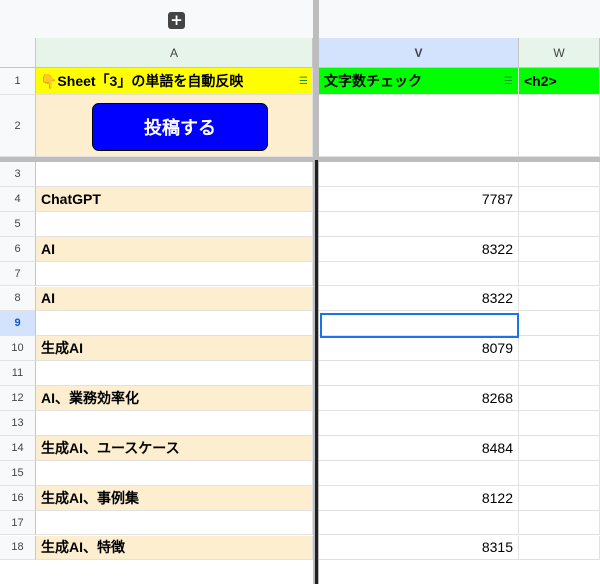 The width and height of the screenshot is (600, 584). I want to click on v1-label: 文字数チェック, so click(373, 81).